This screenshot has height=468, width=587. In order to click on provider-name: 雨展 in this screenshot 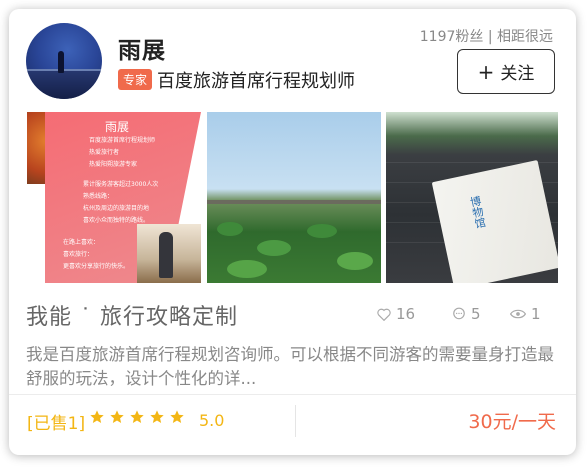, I will do `click(142, 48)`.